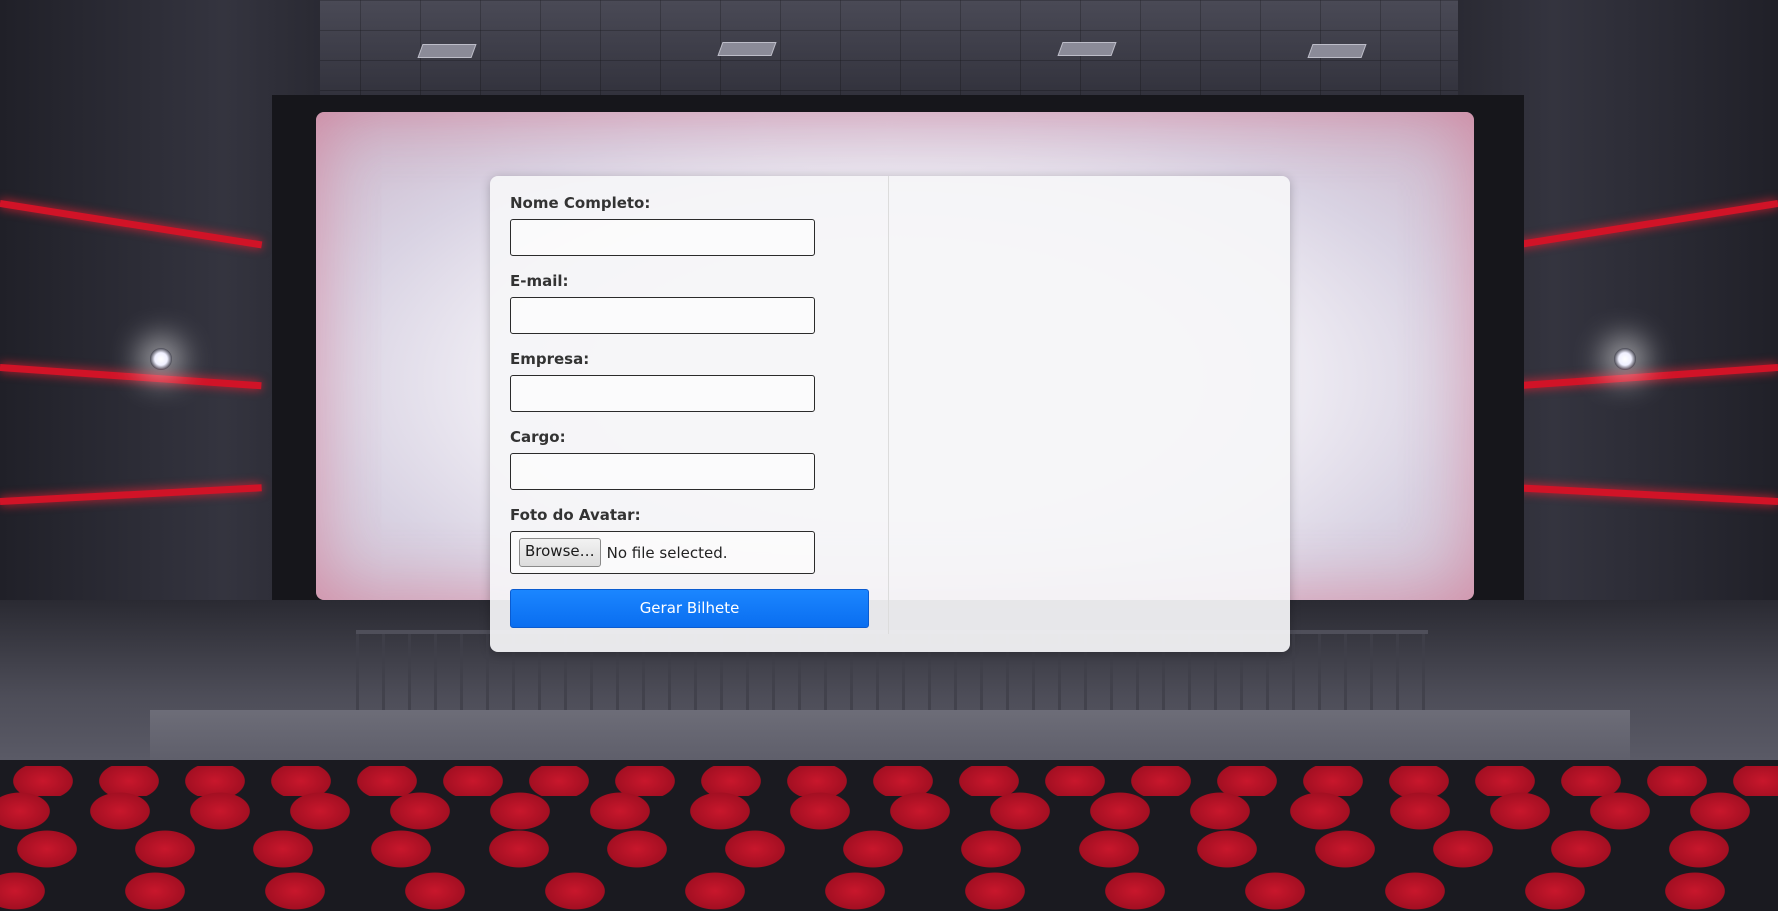 The image size is (1778, 911). I want to click on job-title-label: Cargo:, so click(538, 437).